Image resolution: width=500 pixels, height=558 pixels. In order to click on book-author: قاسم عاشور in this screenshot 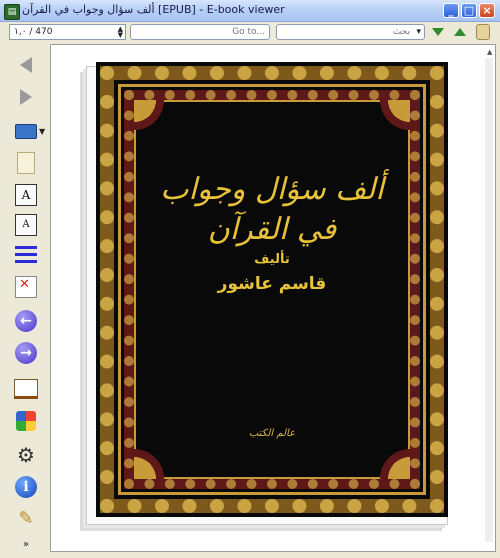, I will do `click(272, 284)`.